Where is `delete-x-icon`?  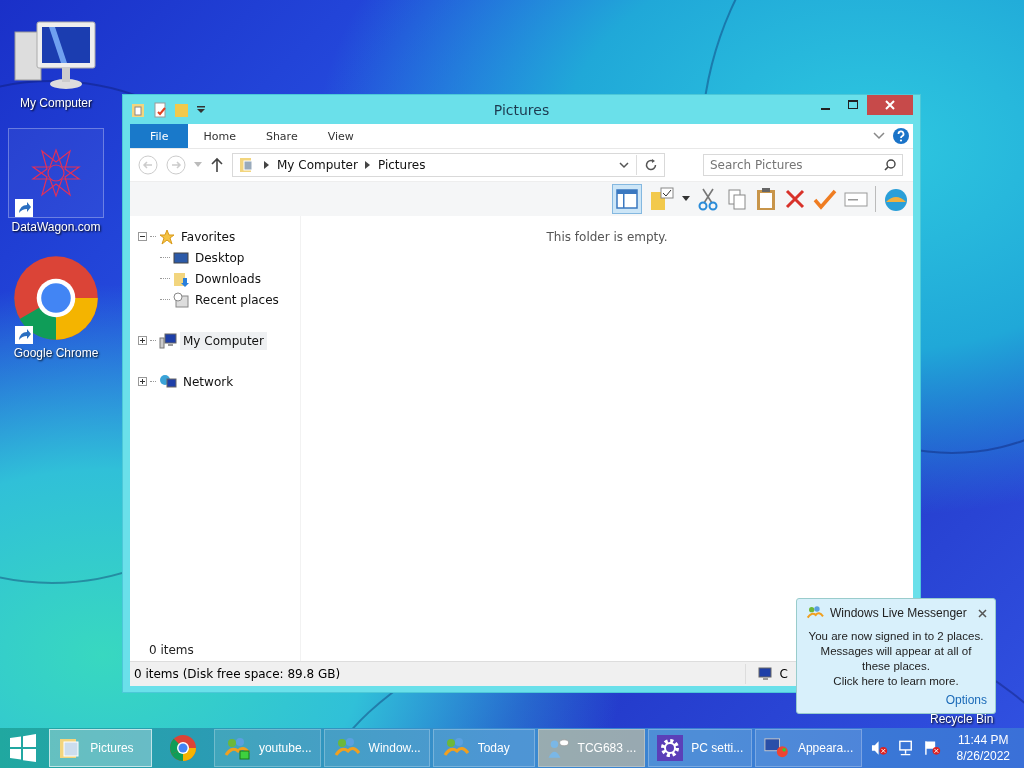
delete-x-icon is located at coordinates (795, 199).